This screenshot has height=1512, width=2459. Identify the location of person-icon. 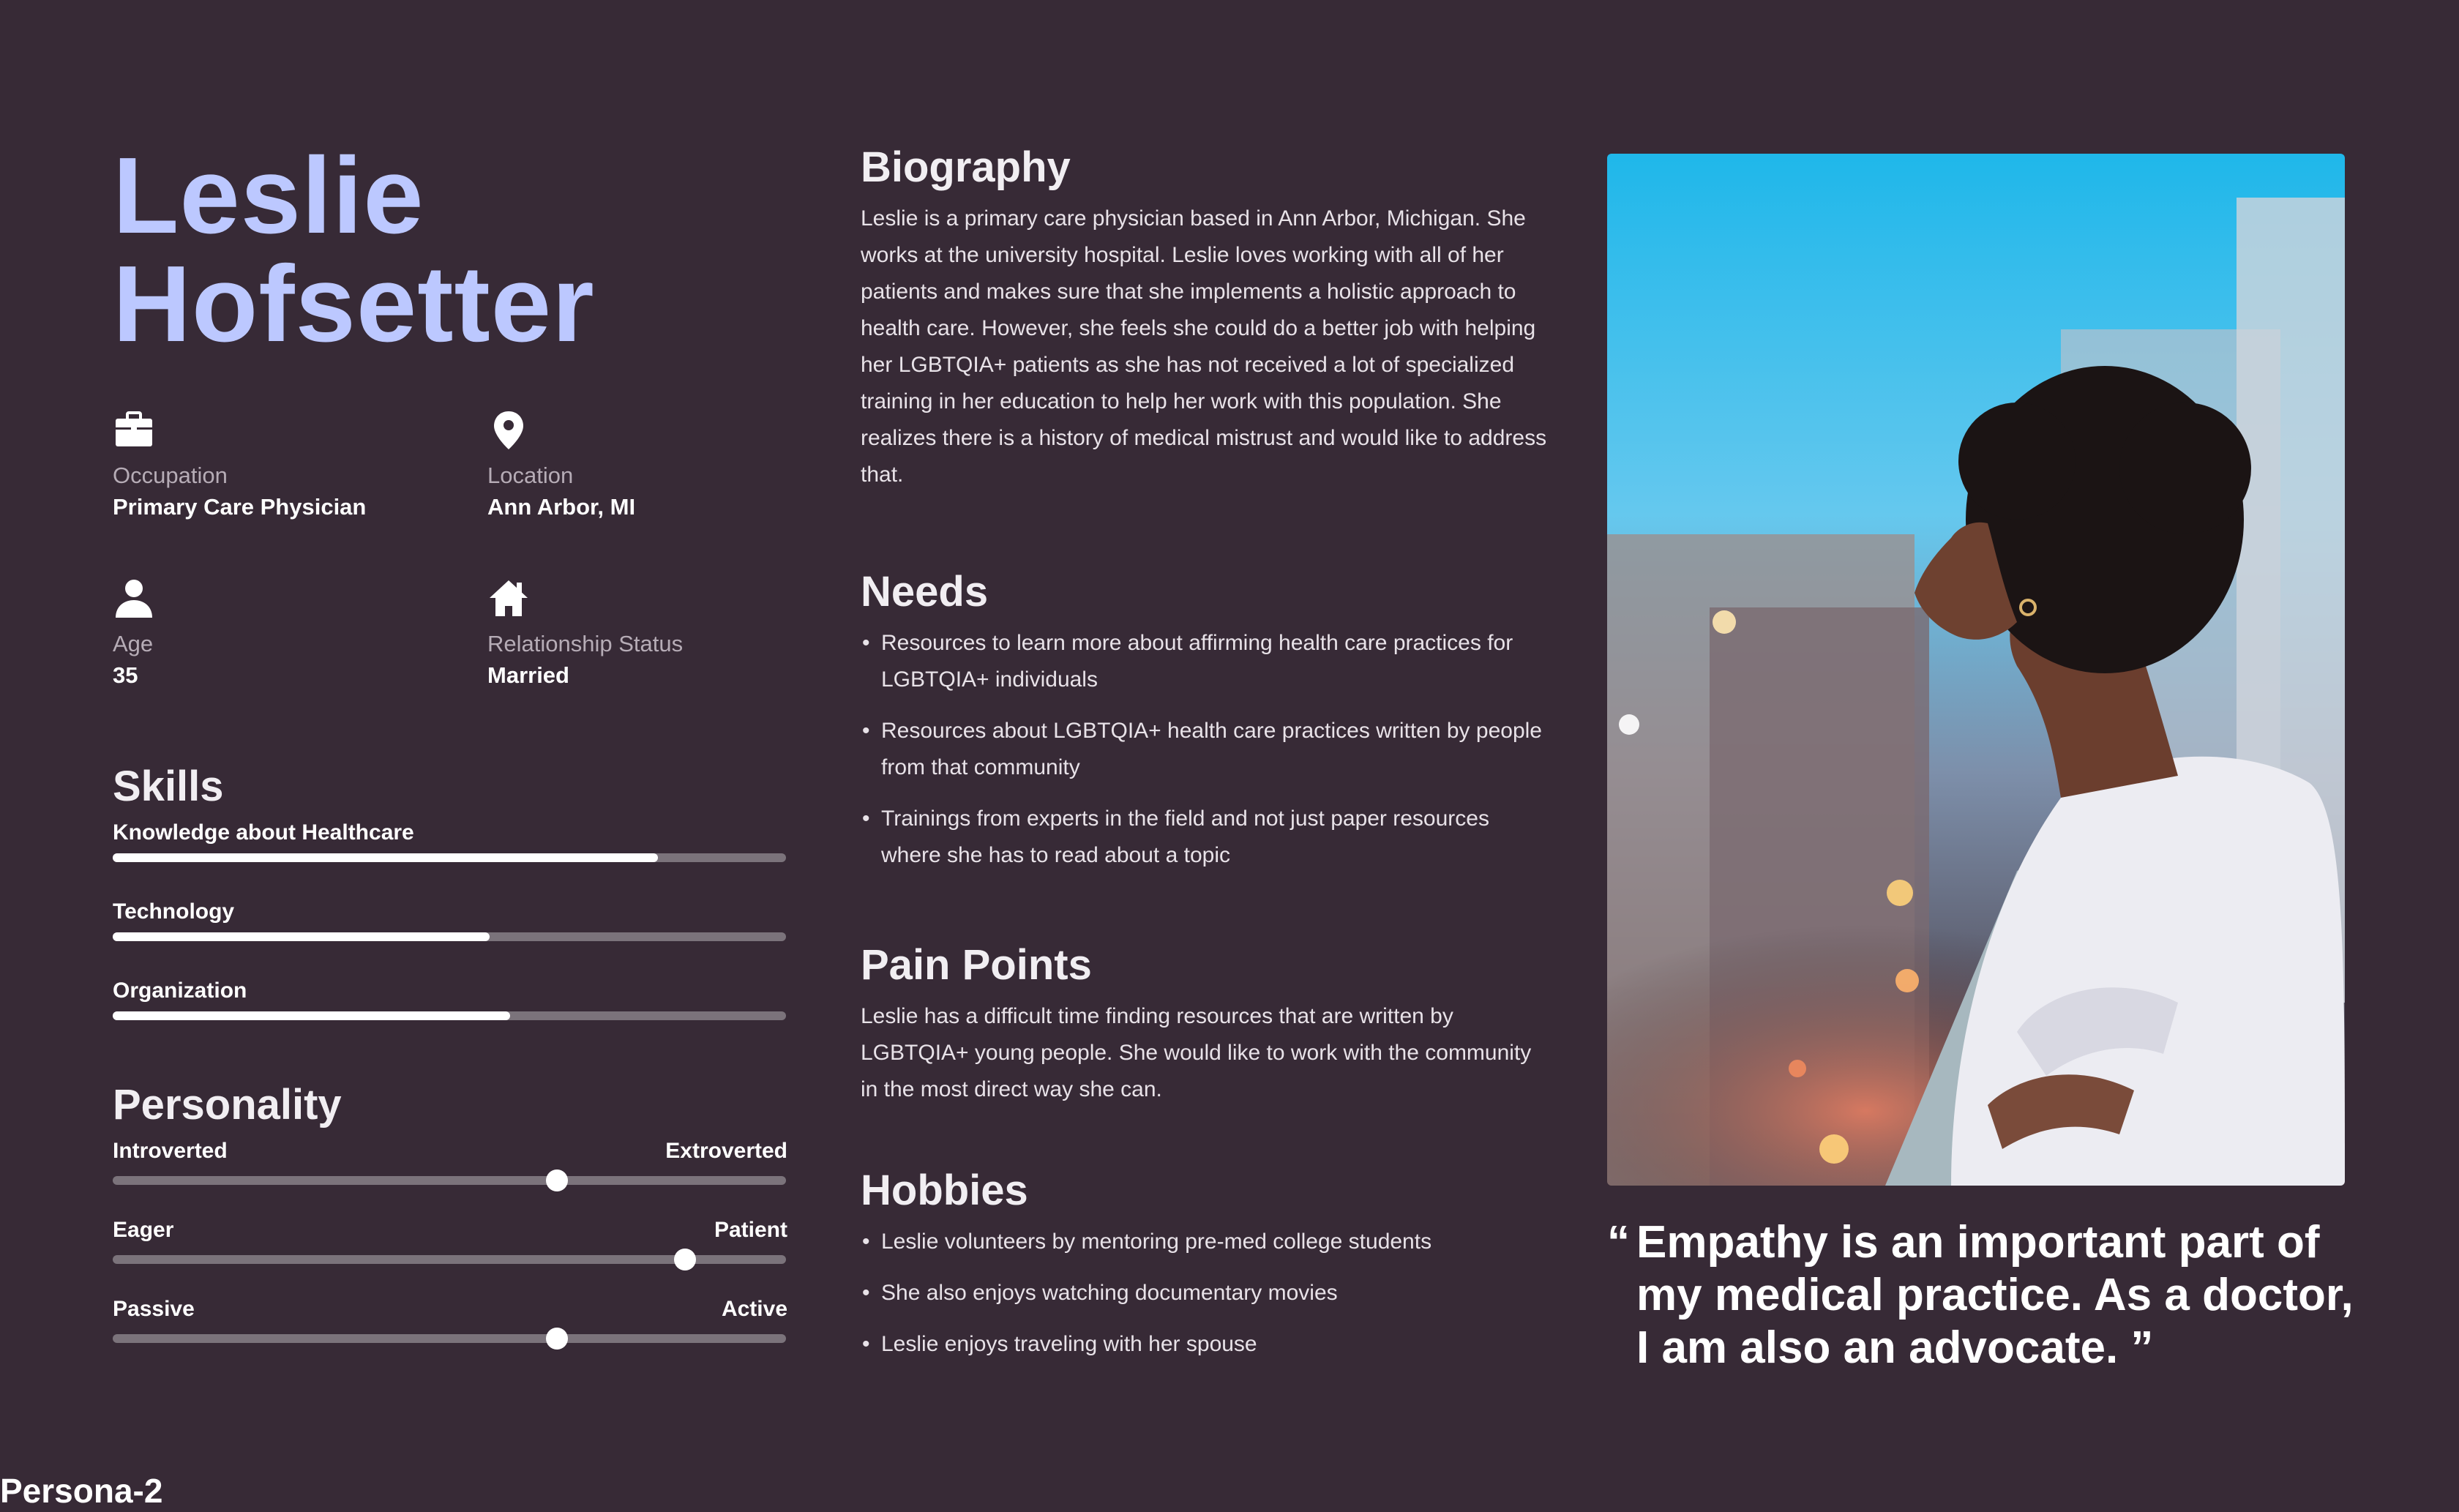
(134, 598).